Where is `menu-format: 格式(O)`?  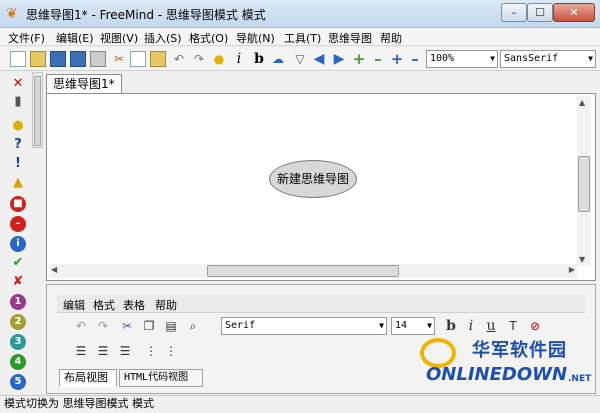 menu-format: 格式(O) is located at coordinates (208, 38).